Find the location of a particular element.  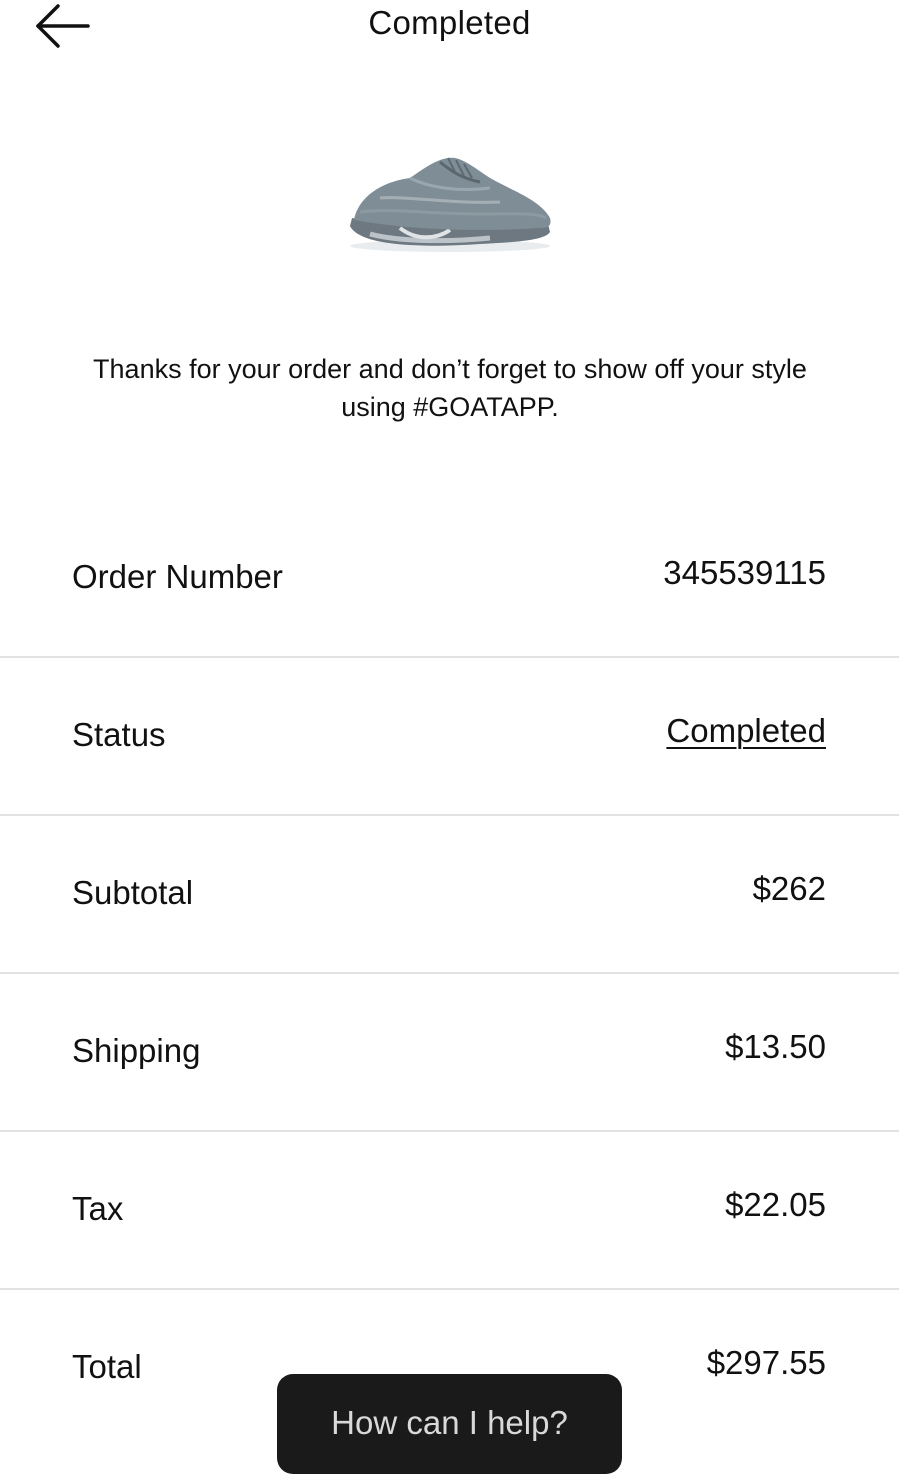

tax-row: Tax $22.05 is located at coordinates (449, 1211).